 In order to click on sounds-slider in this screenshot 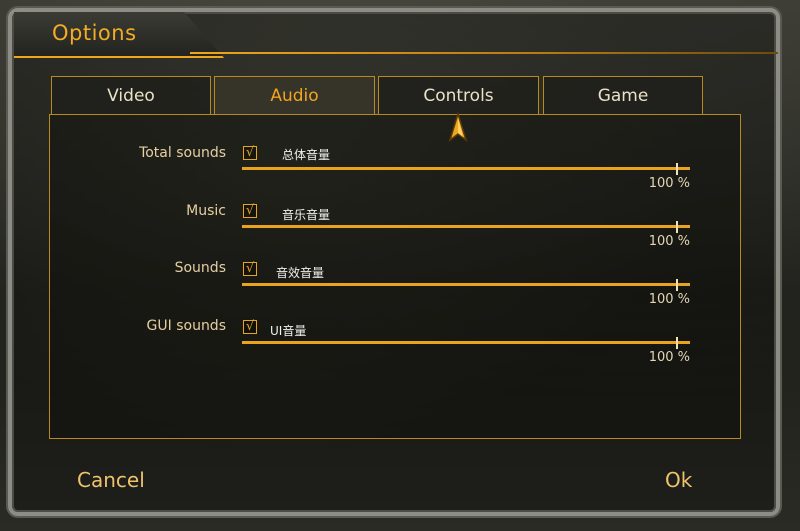, I will do `click(466, 284)`.